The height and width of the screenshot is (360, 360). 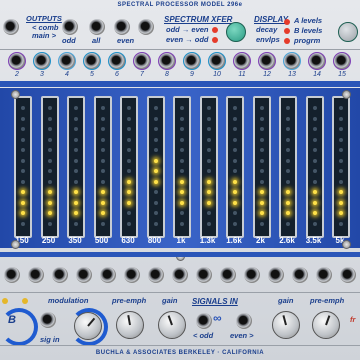 What do you see at coordinates (204, 321) in the screenshot?
I see `signals-in-odd-jack` at bounding box center [204, 321].